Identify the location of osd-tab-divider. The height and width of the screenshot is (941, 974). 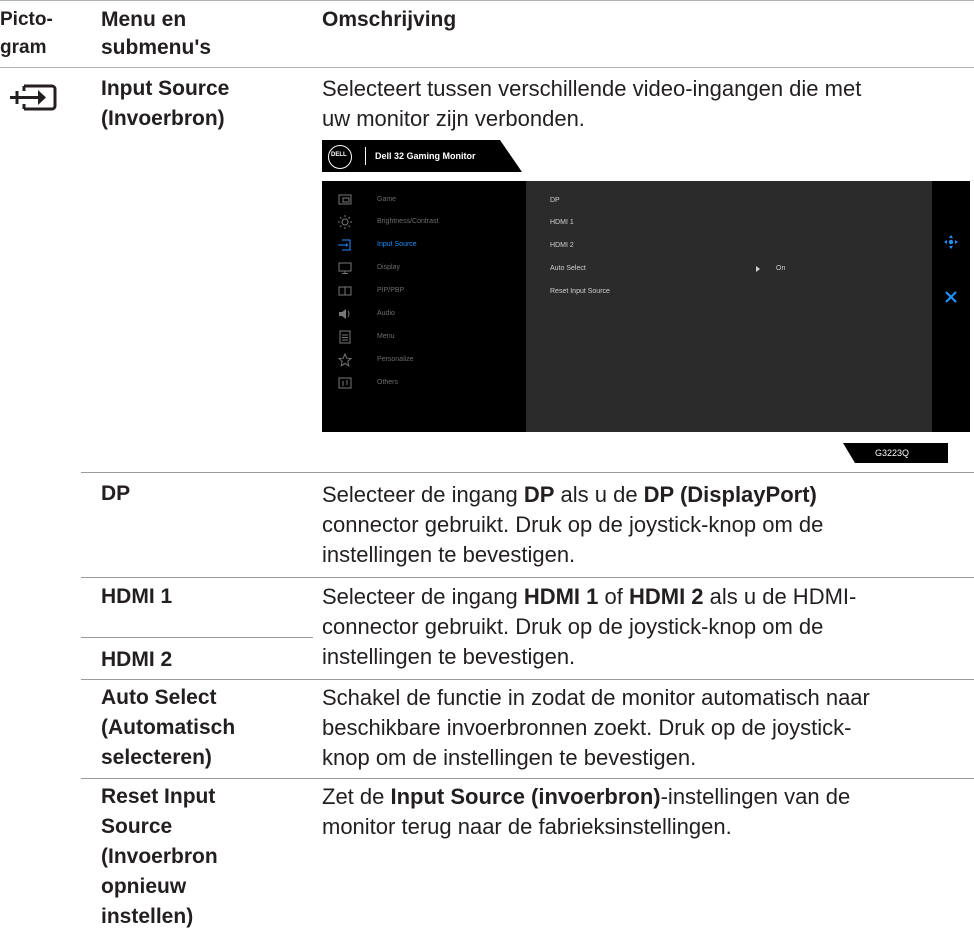
(365, 156).